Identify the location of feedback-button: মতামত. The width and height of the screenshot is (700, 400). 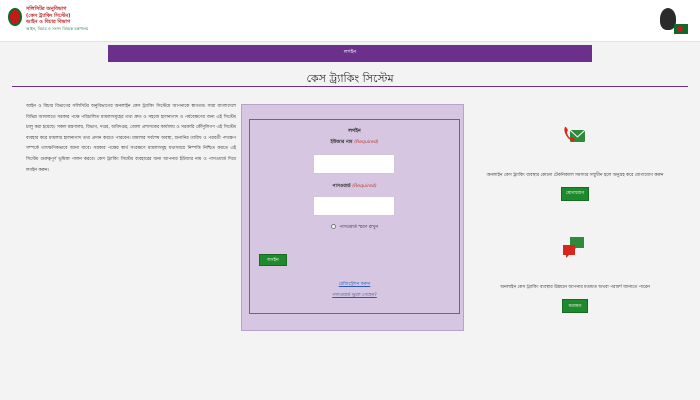
(575, 306).